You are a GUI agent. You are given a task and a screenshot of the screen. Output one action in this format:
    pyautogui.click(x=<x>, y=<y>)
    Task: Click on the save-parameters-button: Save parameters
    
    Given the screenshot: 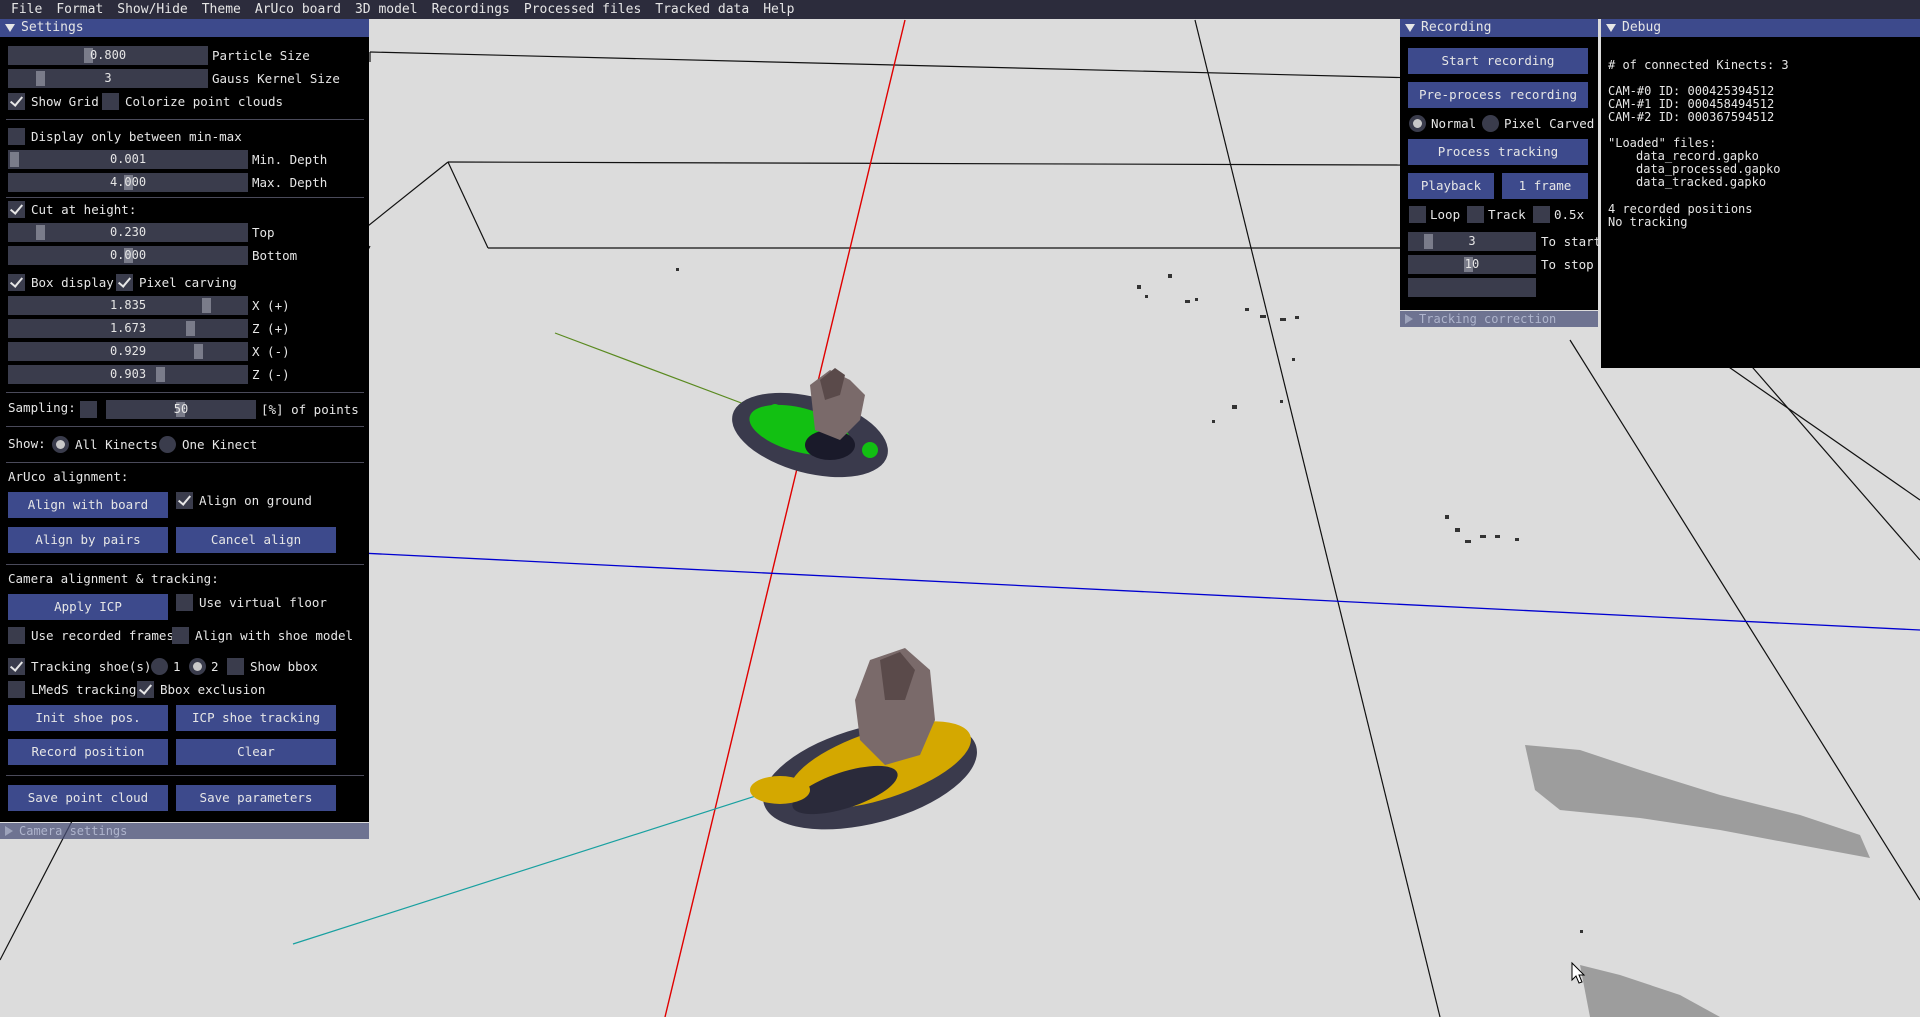 What is the action you would take?
    pyautogui.click(x=256, y=798)
    